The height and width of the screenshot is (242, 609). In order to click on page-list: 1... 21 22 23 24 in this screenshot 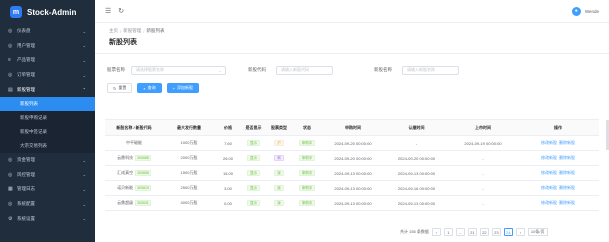, I will do `click(478, 232)`.